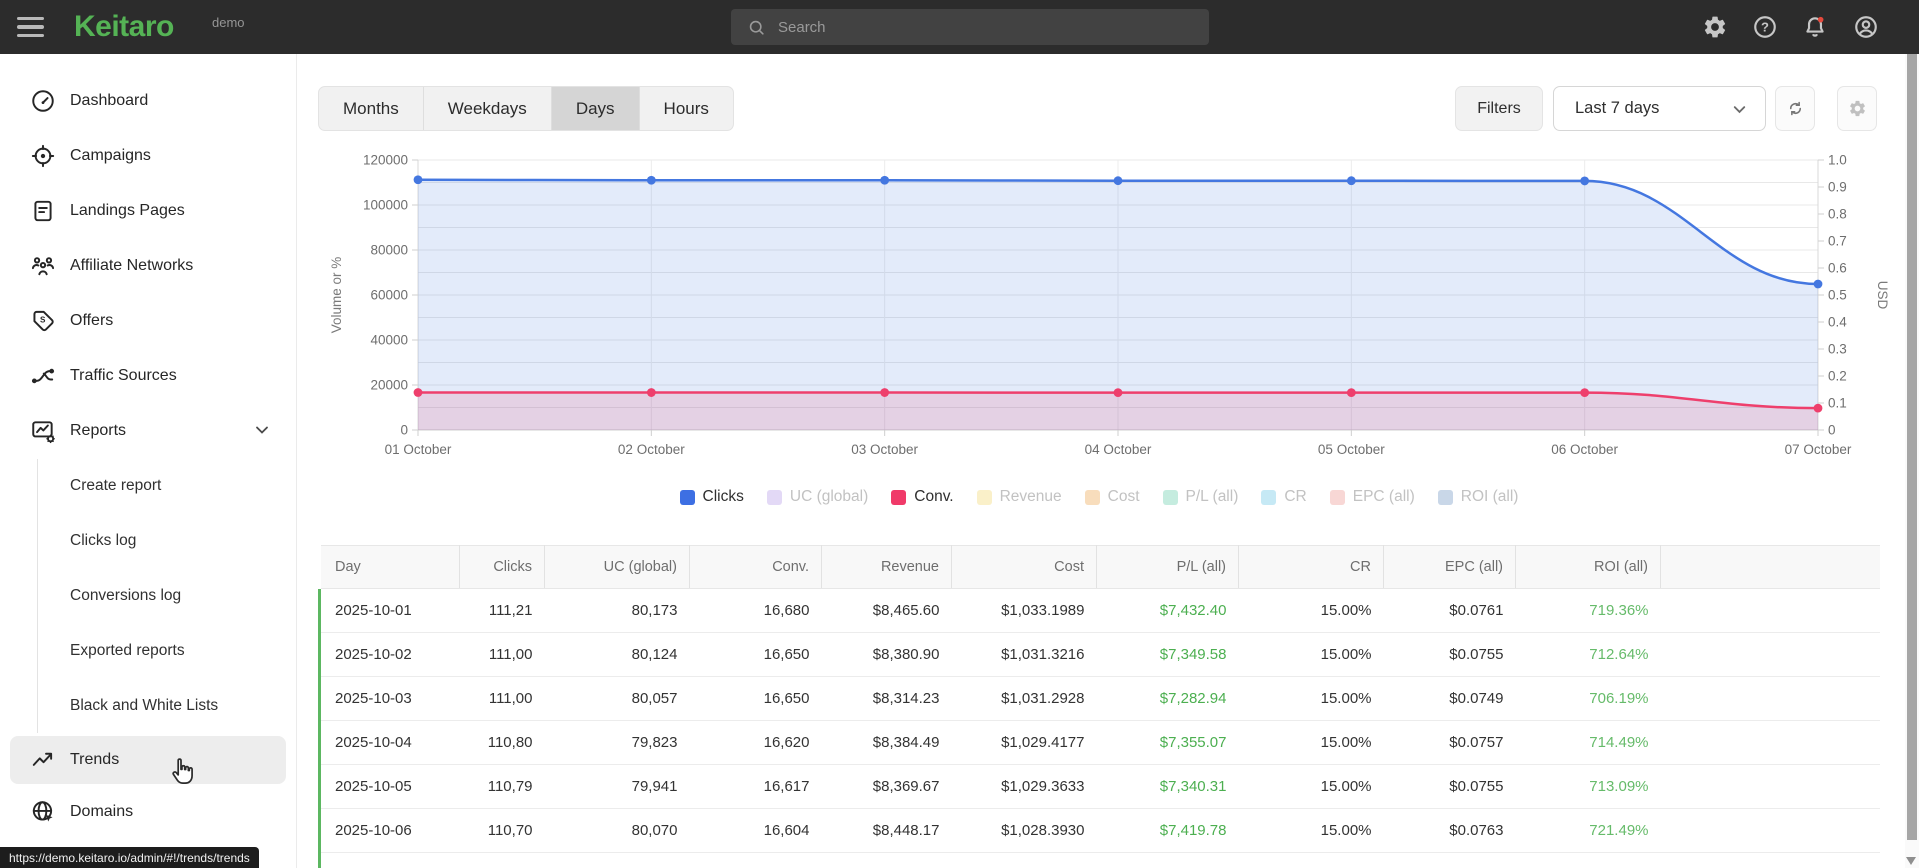 The height and width of the screenshot is (868, 1919). Describe the element at coordinates (1311, 830) in the screenshot. I see `cell-cr: 15.00%` at that location.